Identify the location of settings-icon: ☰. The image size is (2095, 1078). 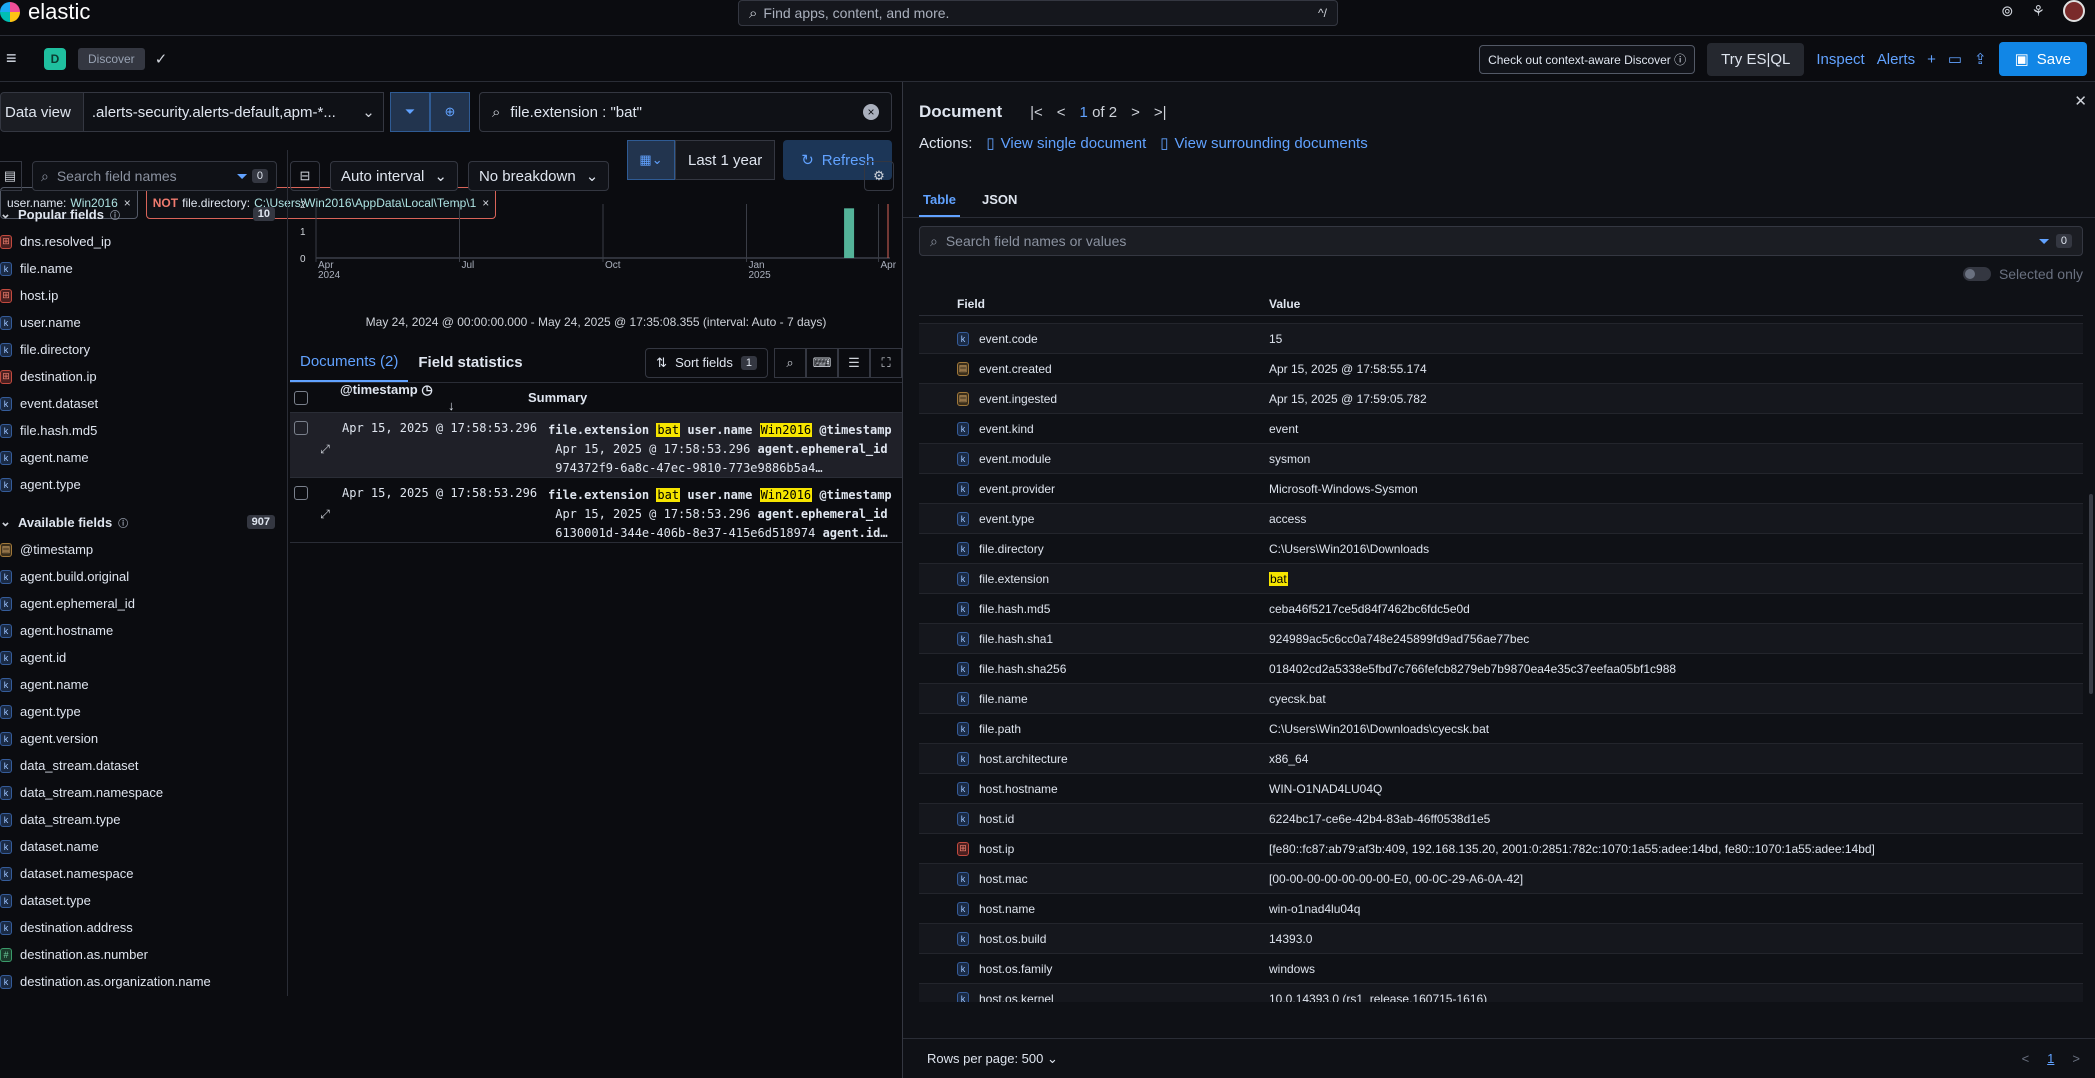
(854, 362).